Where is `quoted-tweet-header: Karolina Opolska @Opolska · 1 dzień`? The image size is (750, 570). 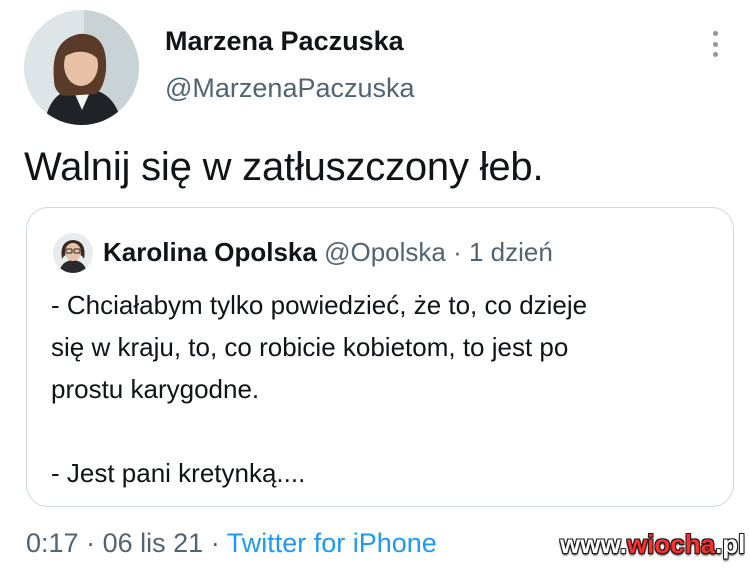
quoted-tweet-header: Karolina Opolska @Opolska · 1 dzień is located at coordinates (328, 252).